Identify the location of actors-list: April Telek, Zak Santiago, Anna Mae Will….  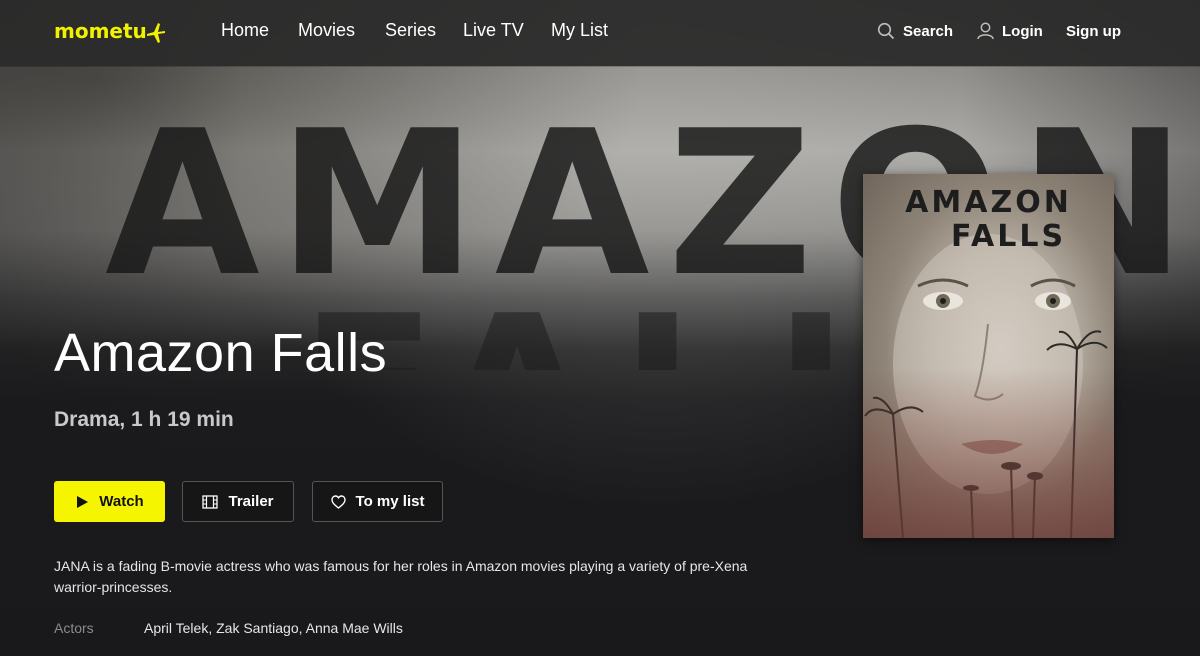
(273, 628).